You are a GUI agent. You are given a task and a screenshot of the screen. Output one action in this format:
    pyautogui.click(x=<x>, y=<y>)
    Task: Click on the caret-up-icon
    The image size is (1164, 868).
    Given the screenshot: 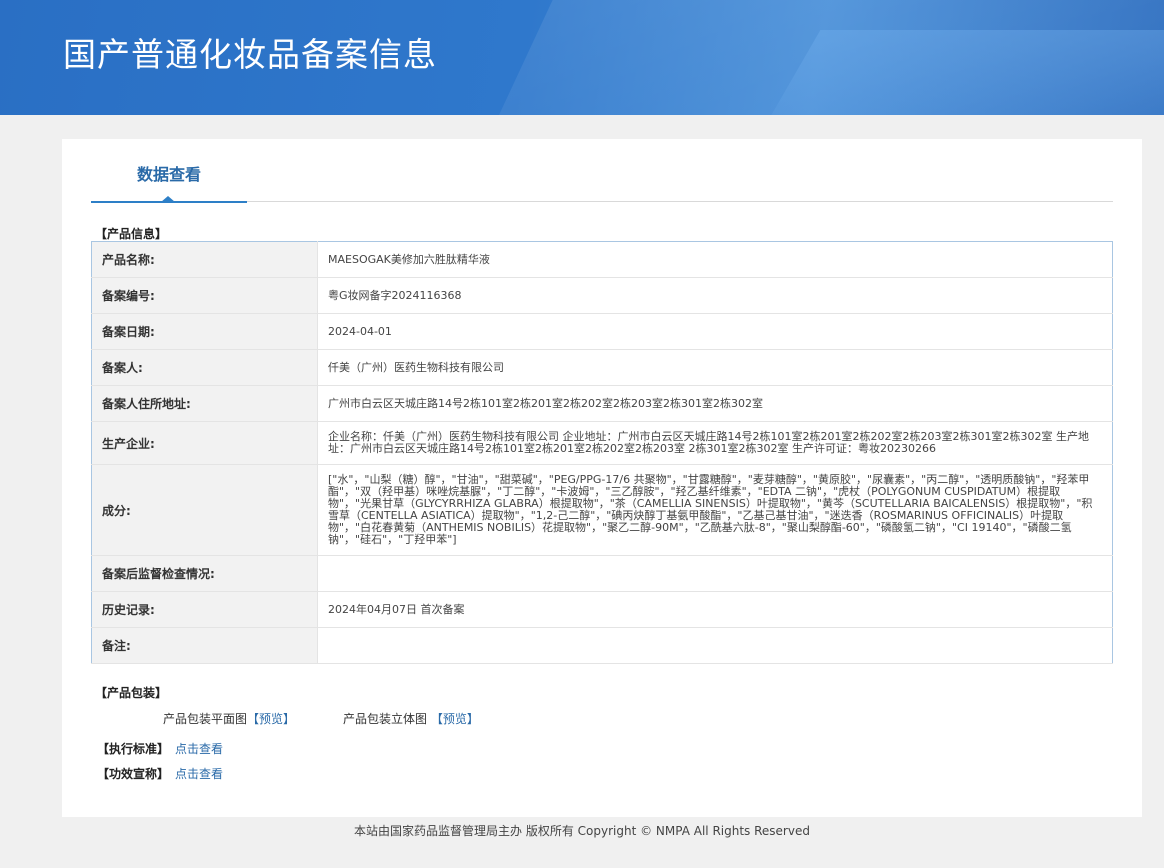 What is the action you would take?
    pyautogui.click(x=168, y=199)
    